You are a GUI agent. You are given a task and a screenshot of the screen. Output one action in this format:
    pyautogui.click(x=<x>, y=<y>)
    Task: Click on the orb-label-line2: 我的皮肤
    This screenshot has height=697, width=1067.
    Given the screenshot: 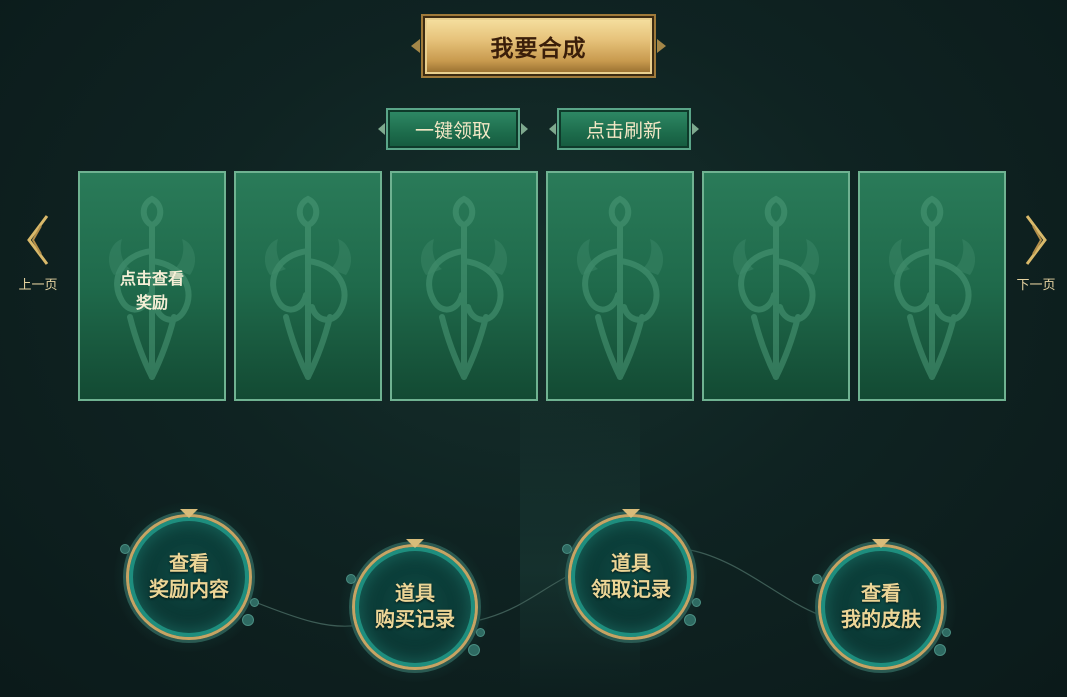 What is the action you would take?
    pyautogui.click(x=881, y=619)
    